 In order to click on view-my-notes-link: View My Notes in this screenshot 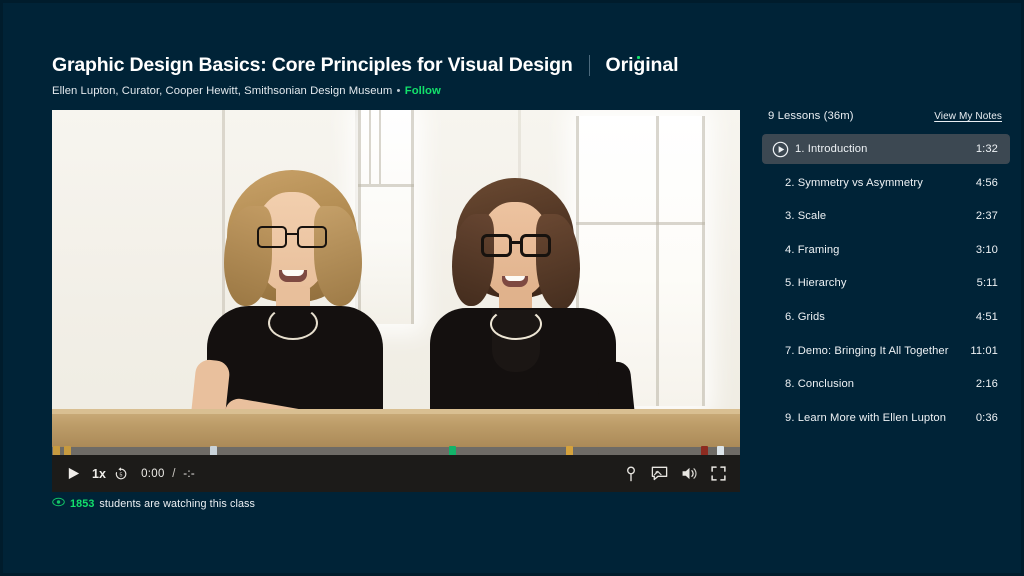, I will do `click(968, 116)`.